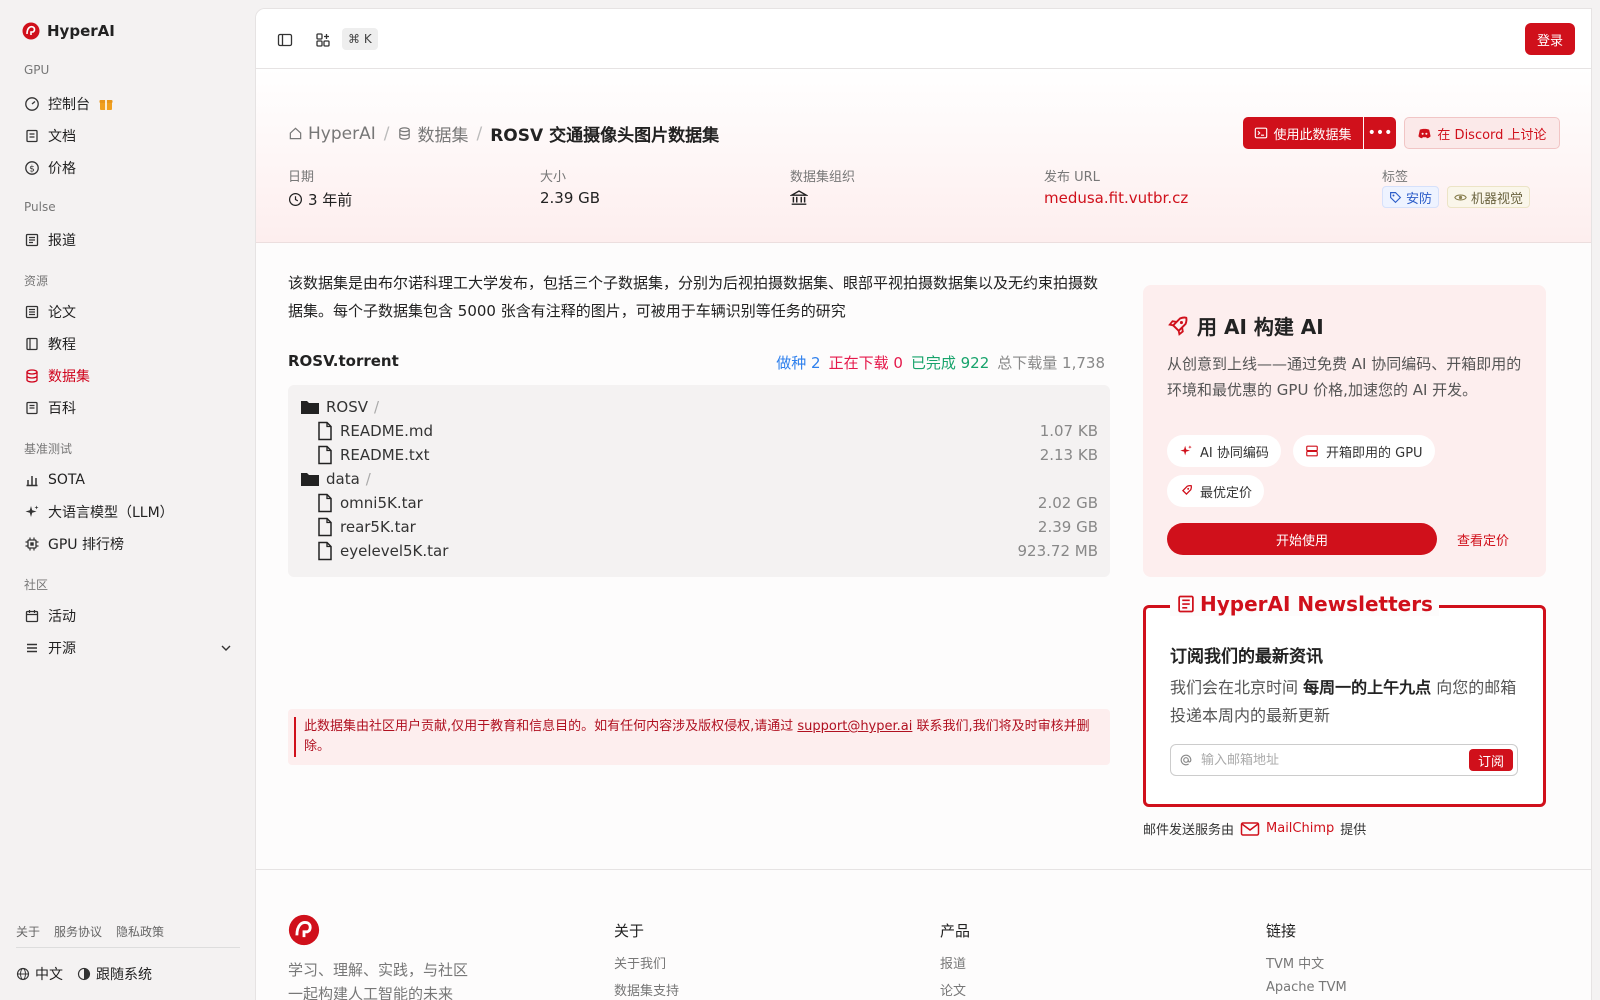 This screenshot has height=1000, width=1600. I want to click on mailchimp-credit: 邮件发送服务由 MailChimp 提供, so click(1254, 828).